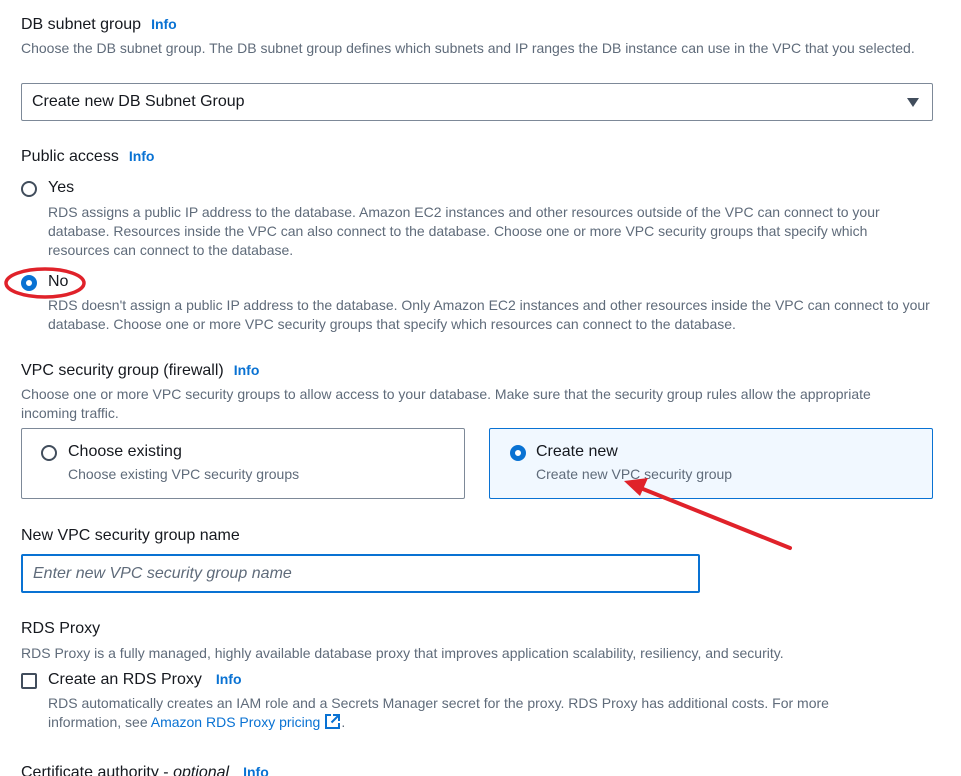 This screenshot has height=776, width=961. I want to click on choose-existing-label: Choose existing, so click(125, 451).